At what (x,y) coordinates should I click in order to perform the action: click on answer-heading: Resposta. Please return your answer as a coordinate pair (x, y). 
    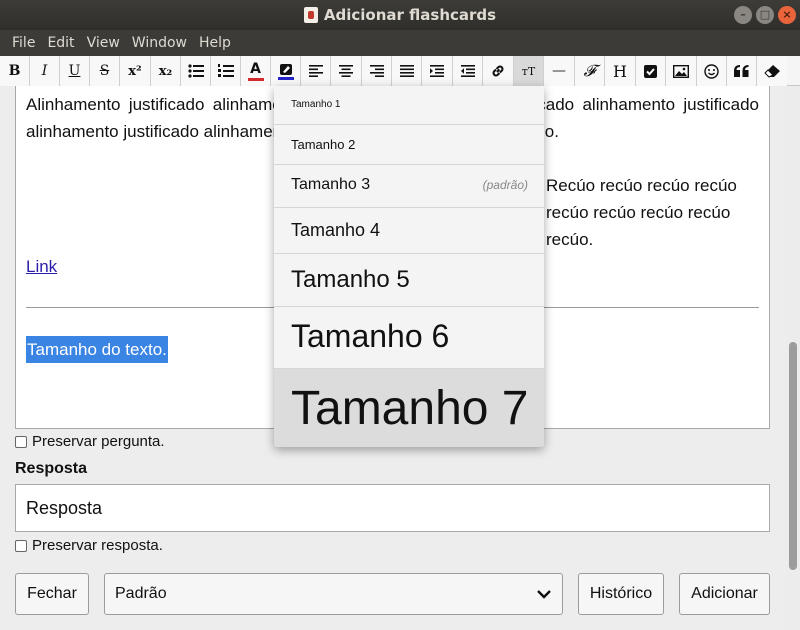
    Looking at the image, I should click on (51, 468).